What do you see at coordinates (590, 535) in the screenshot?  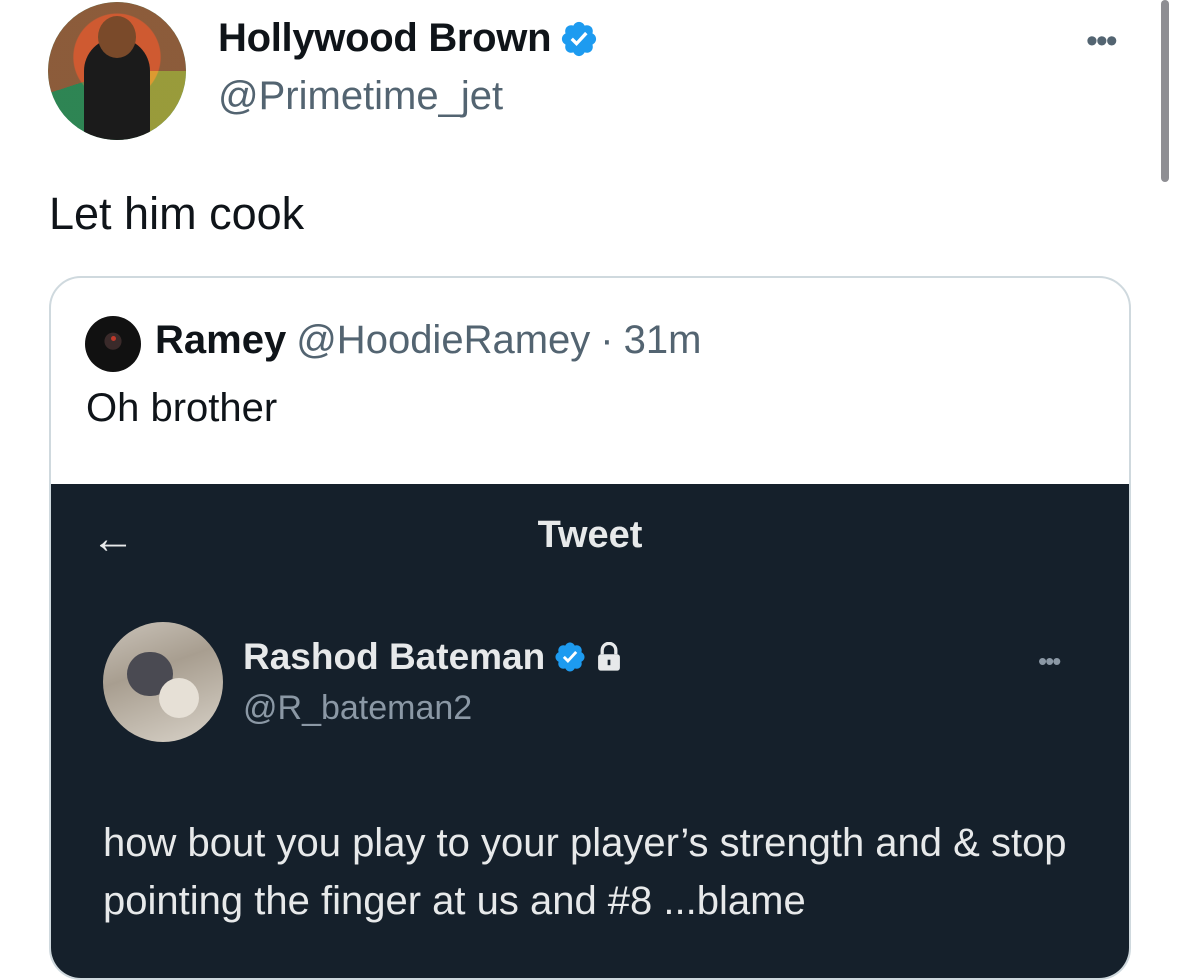 I see `screenshot-title: Tweet` at bounding box center [590, 535].